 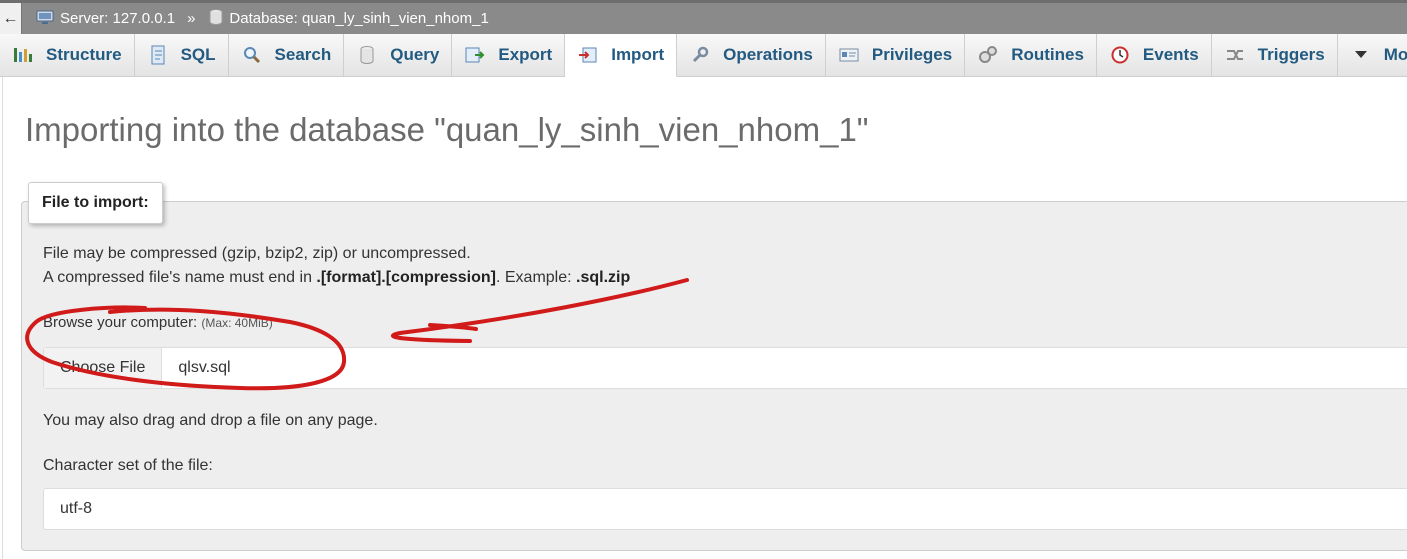 What do you see at coordinates (1047, 54) in the screenshot?
I see `tab-routines-label: Routines` at bounding box center [1047, 54].